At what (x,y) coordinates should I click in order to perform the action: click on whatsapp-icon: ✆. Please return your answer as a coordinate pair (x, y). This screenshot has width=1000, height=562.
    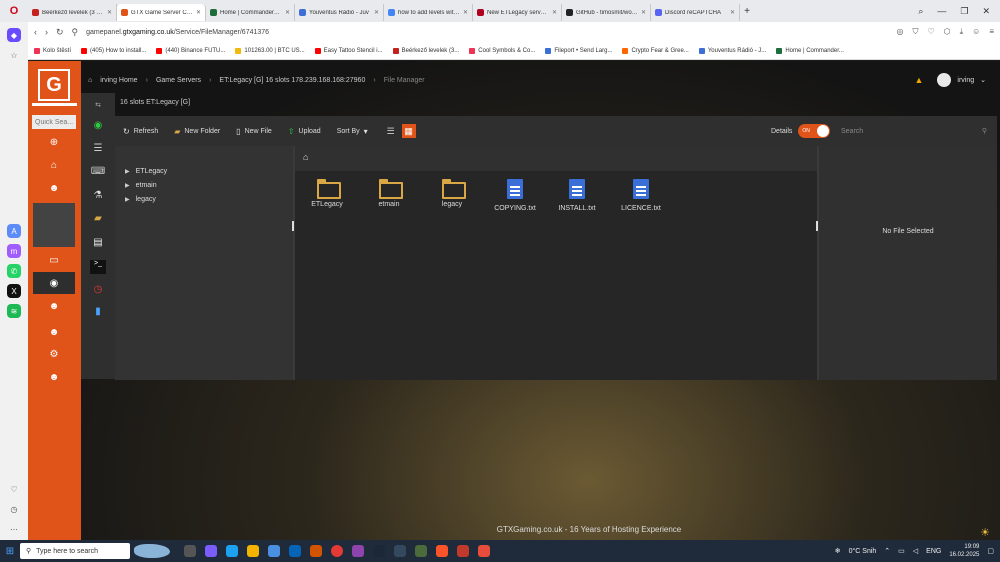
    Looking at the image, I should click on (14, 271).